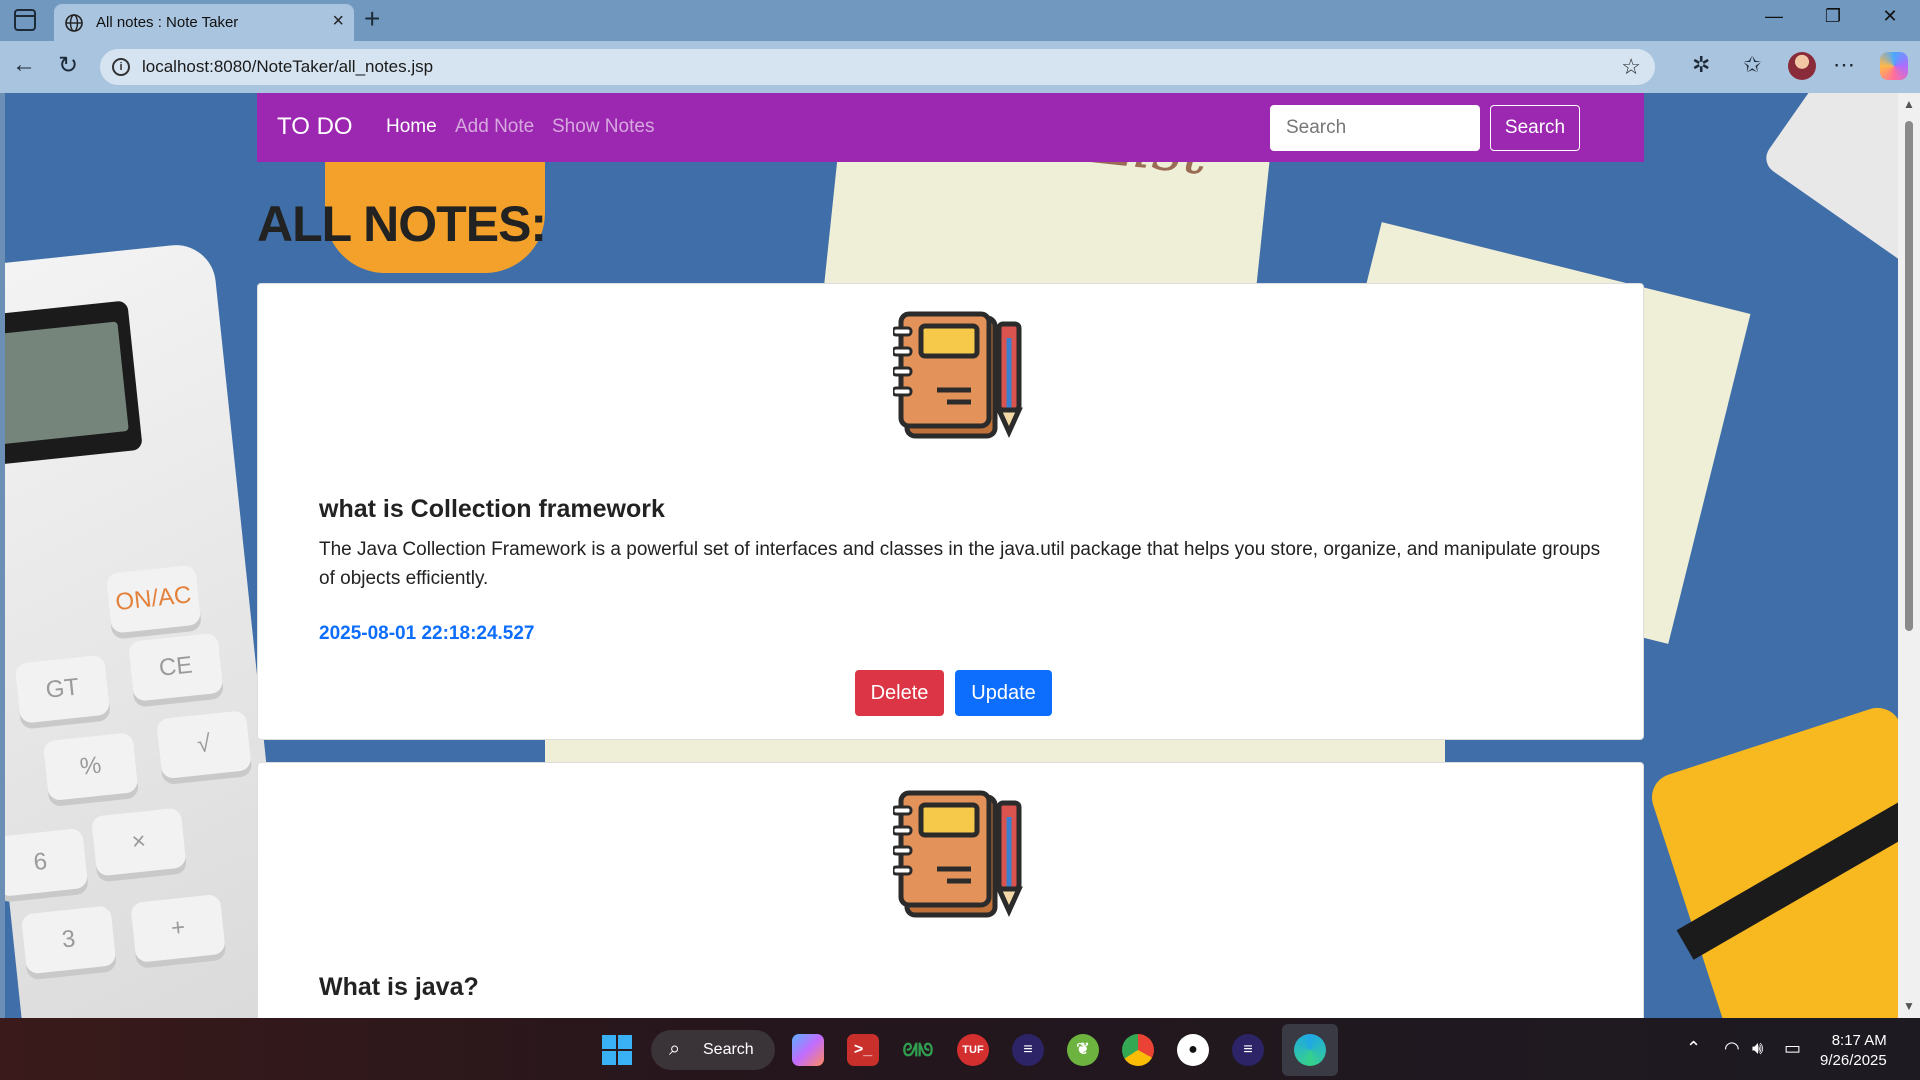  Describe the element at coordinates (1844, 65) in the screenshot. I see `more-options-icon: ⋯` at that location.